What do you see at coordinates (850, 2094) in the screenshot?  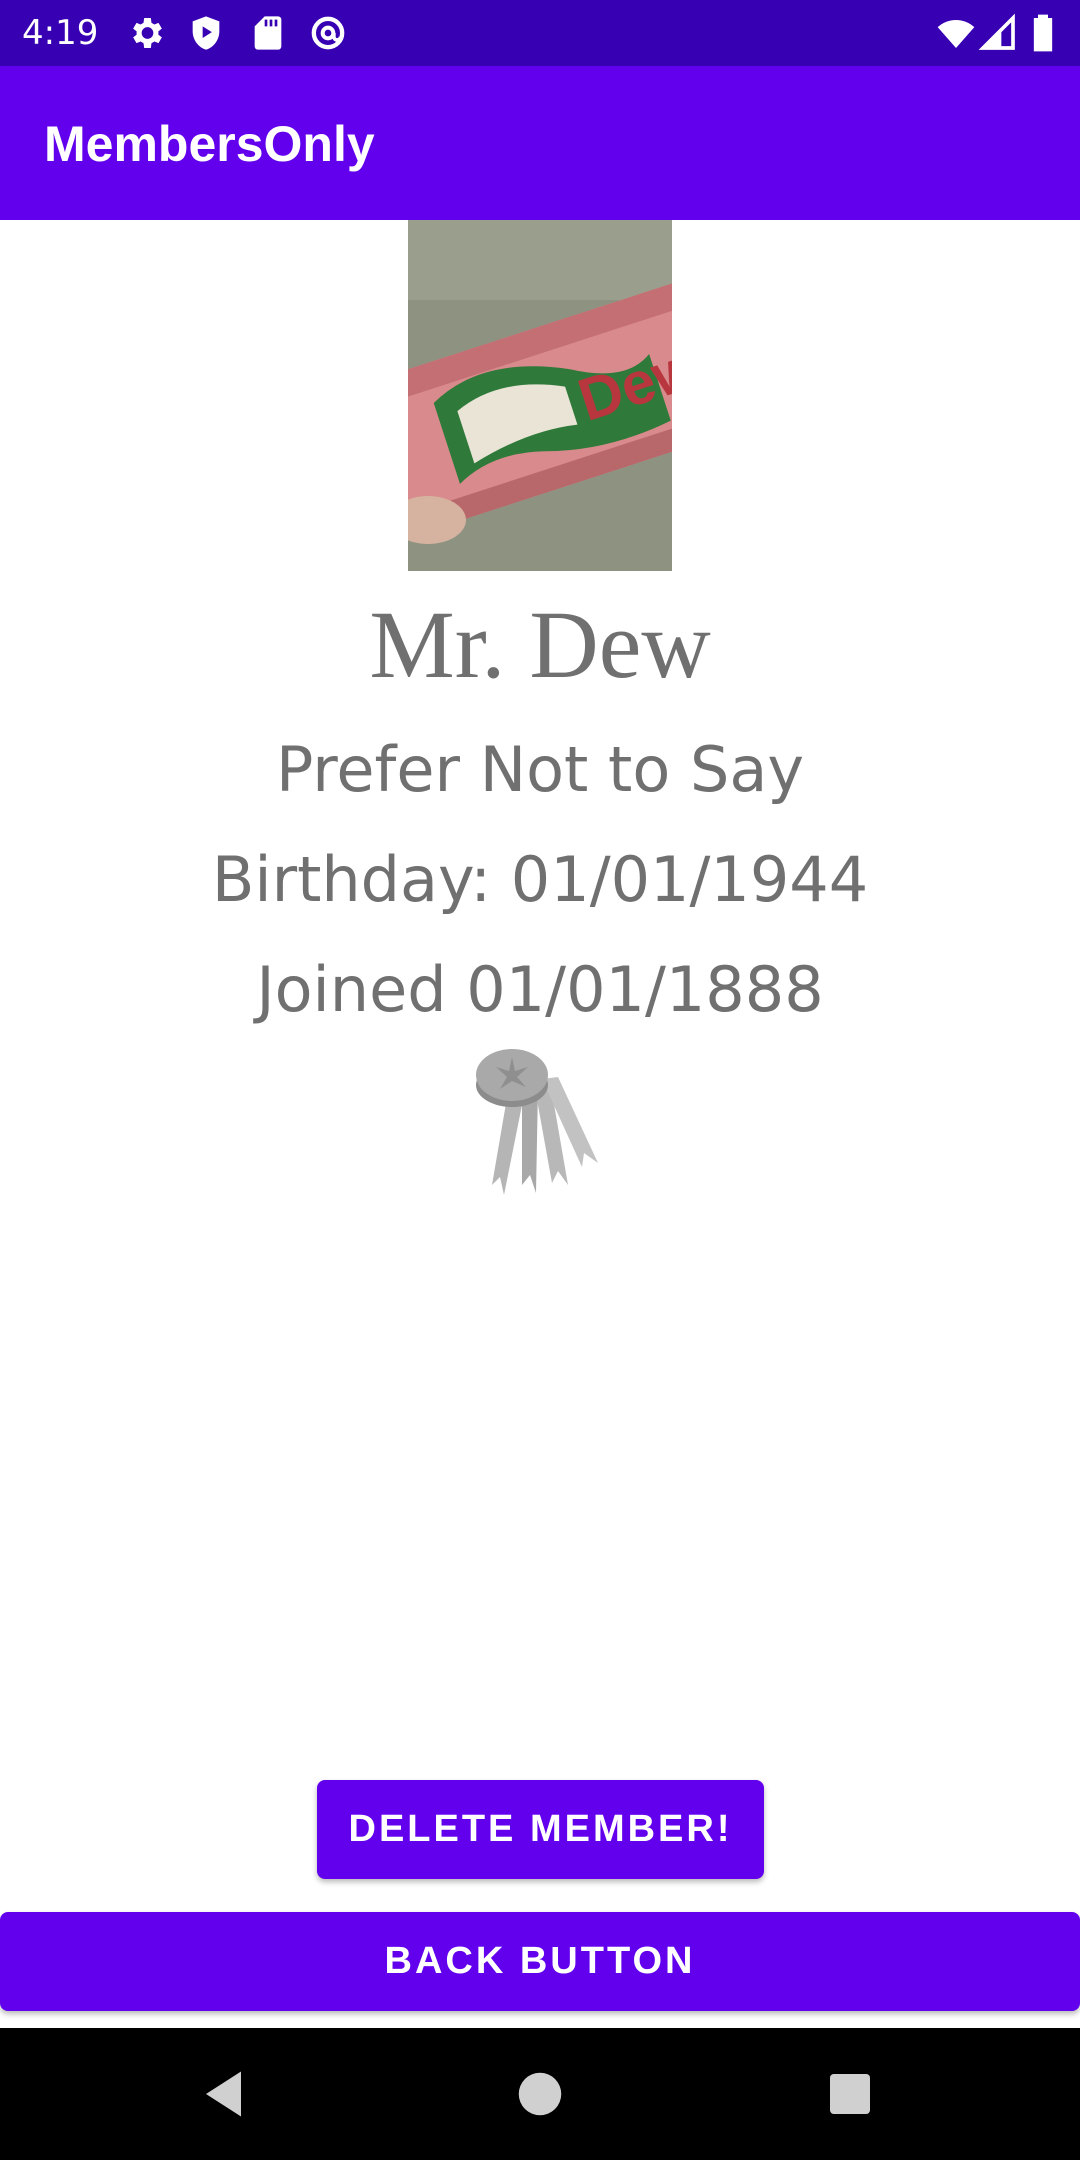 I see `recents-square-icon` at bounding box center [850, 2094].